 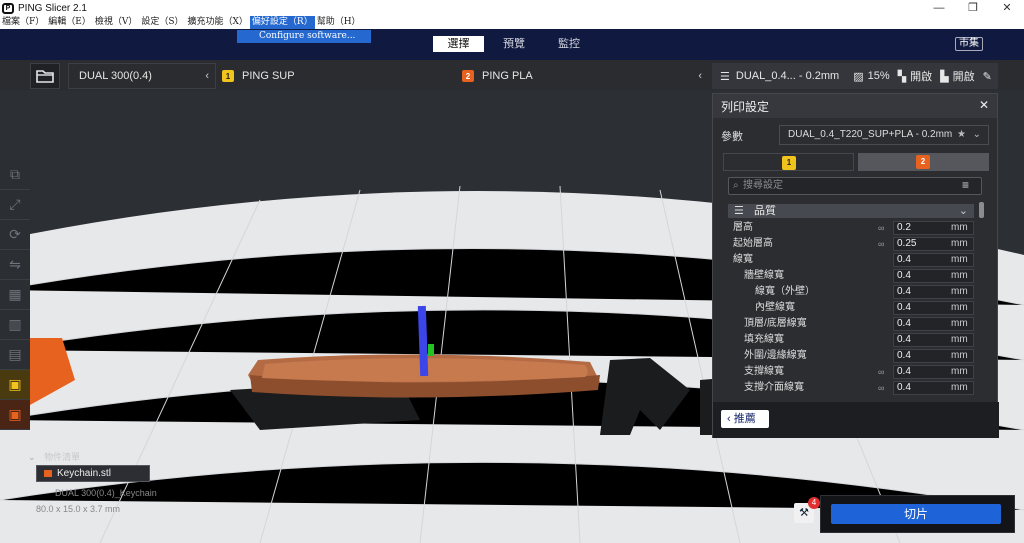 I want to click on rotate-tool-button: ⟳, so click(x=15, y=235).